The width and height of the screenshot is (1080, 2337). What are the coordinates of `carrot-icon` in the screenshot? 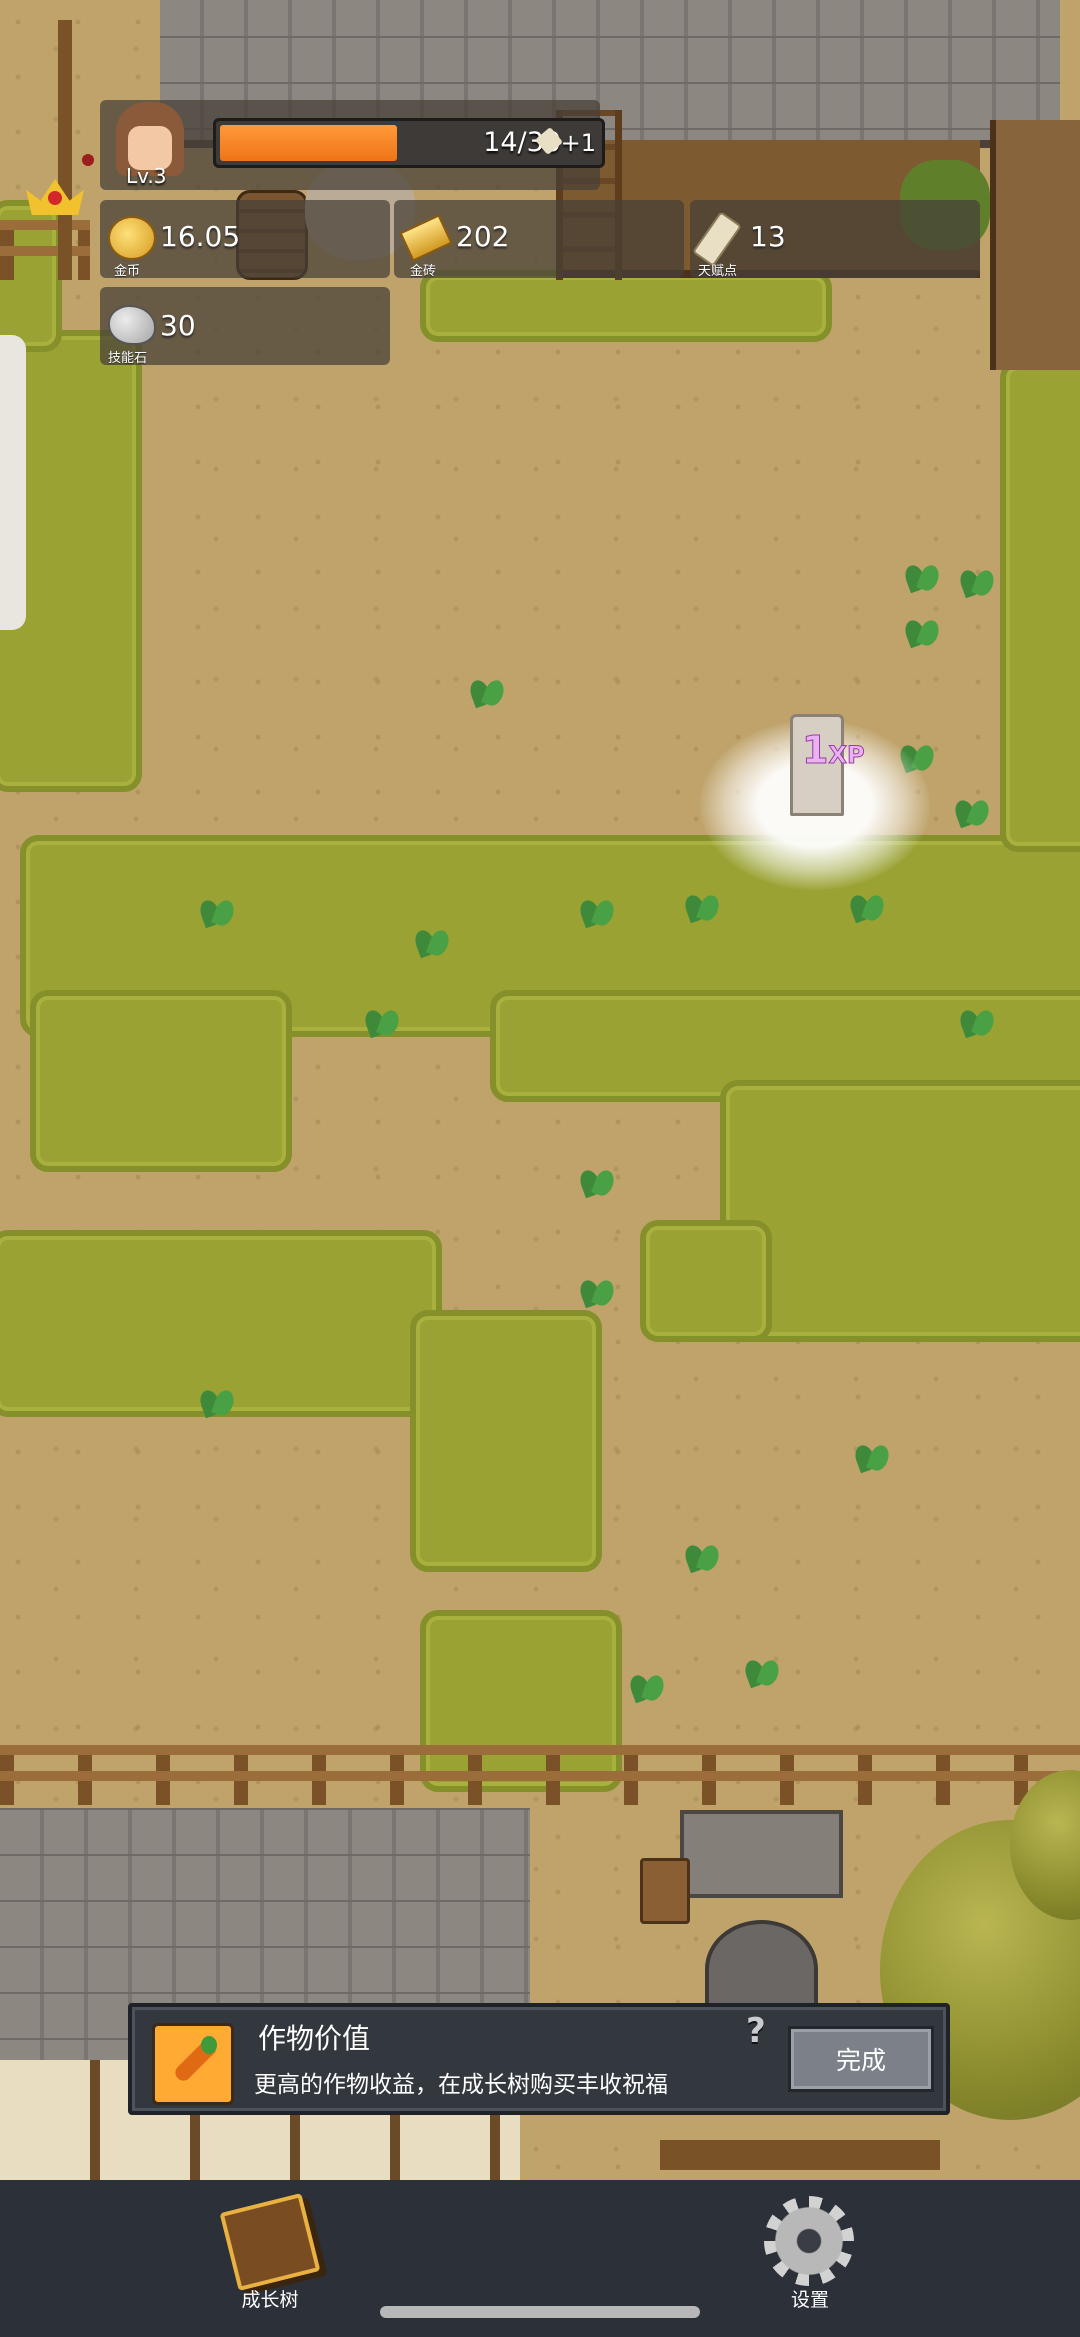 It's located at (193, 2064).